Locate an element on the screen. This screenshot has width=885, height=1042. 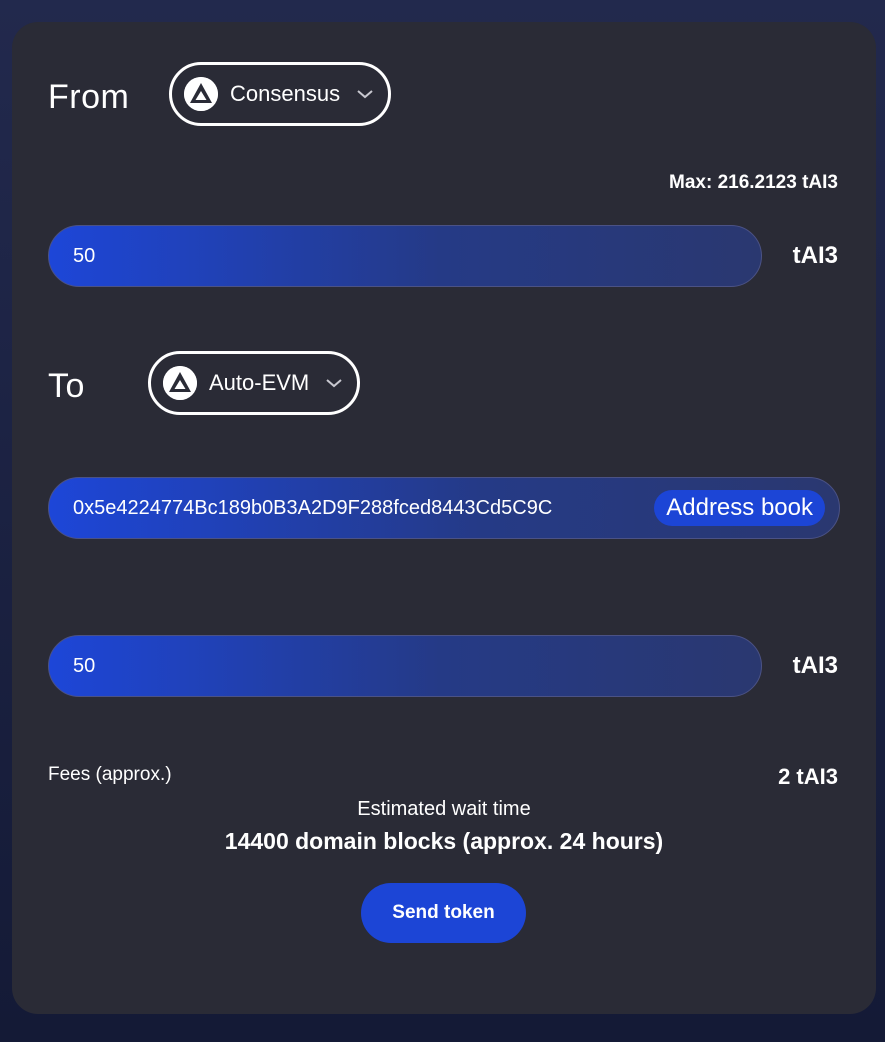
to-label: To is located at coordinates (66, 386).